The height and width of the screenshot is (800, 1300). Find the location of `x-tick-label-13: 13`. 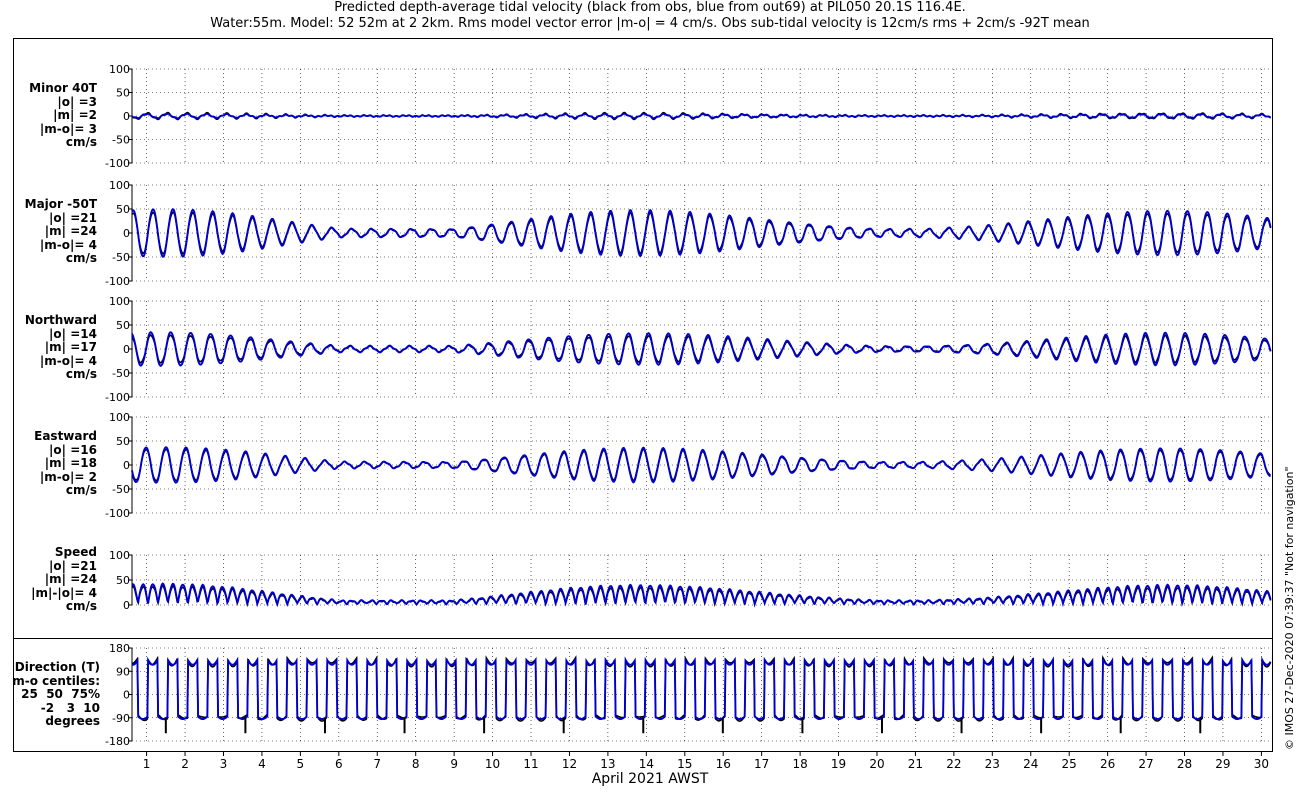

x-tick-label-13: 13 is located at coordinates (607, 764).